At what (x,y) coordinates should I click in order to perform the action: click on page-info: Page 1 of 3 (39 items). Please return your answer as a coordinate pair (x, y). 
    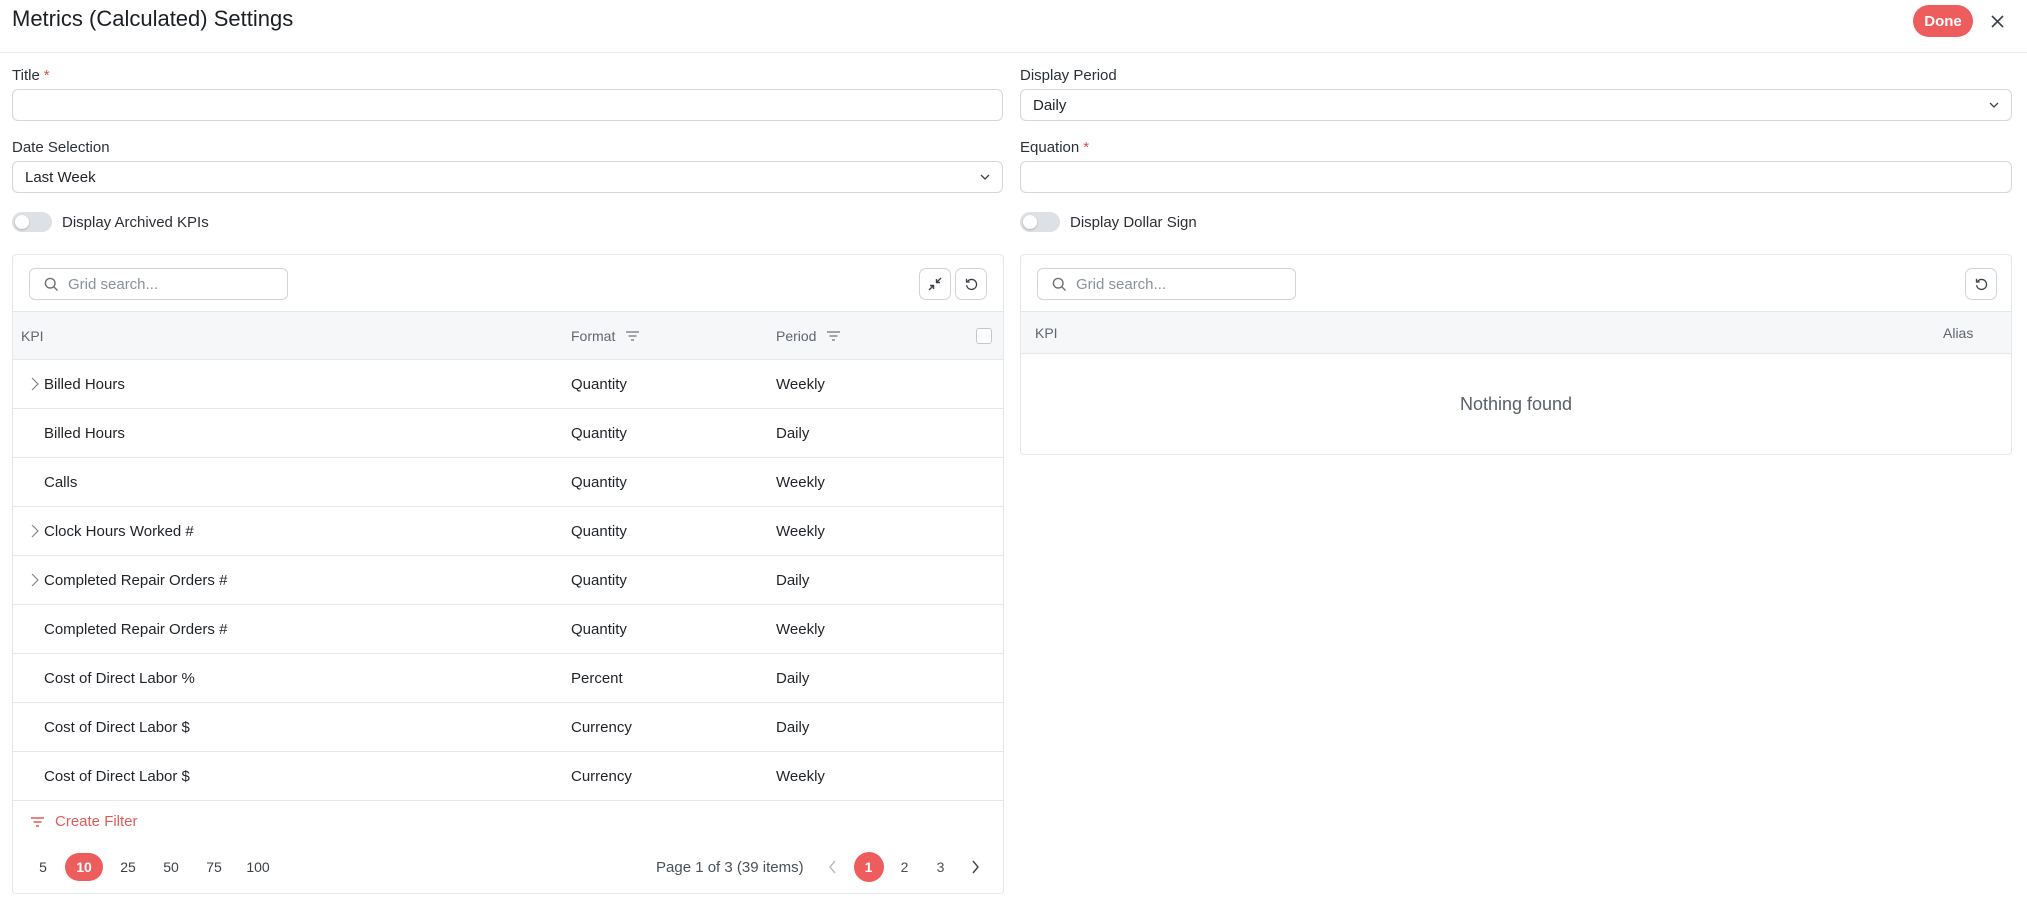
    Looking at the image, I should click on (730, 867).